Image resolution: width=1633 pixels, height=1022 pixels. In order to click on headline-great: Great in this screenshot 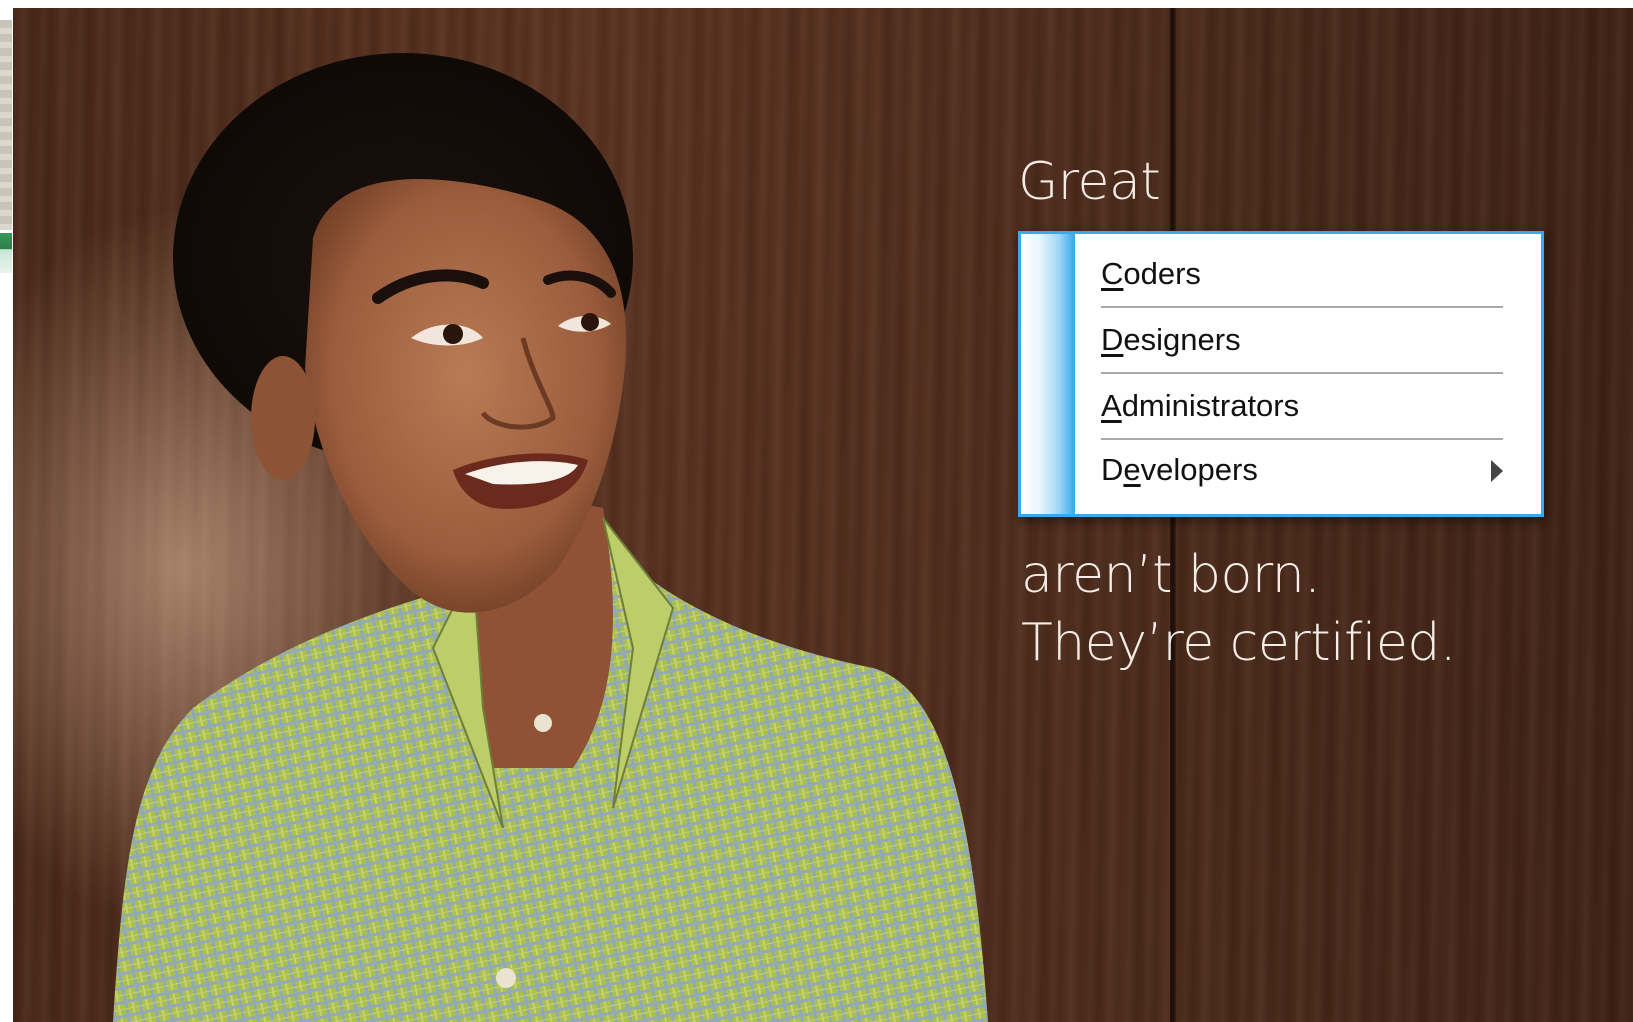, I will do `click(1089, 182)`.